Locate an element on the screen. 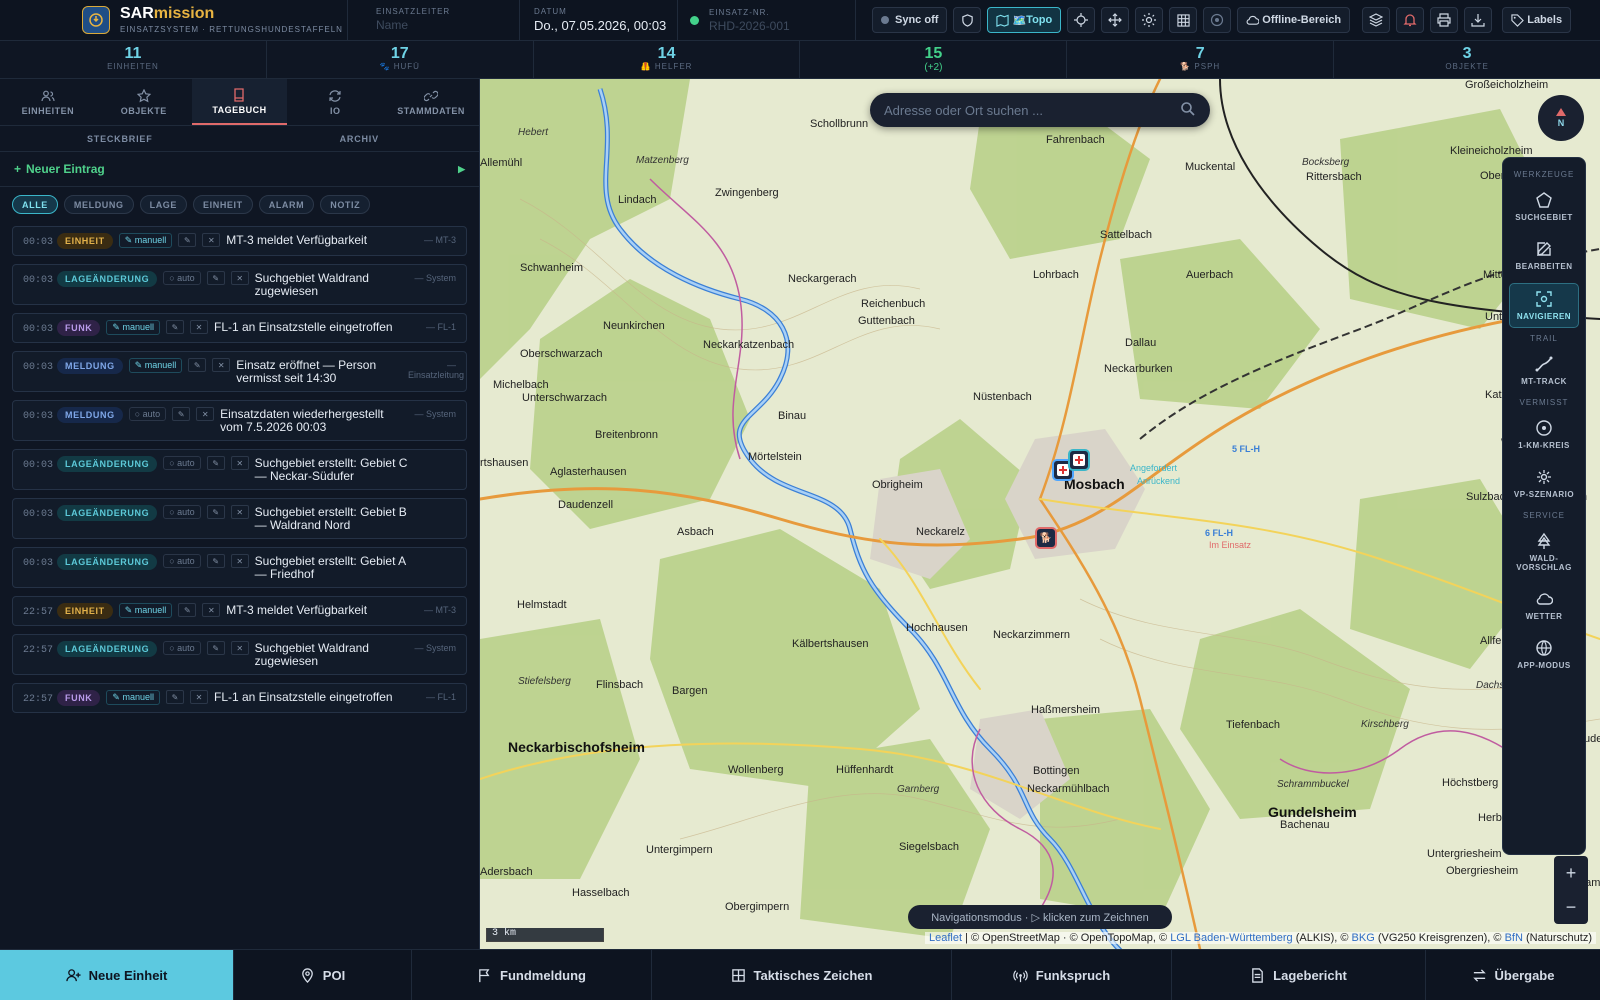 This screenshot has height=1000, width=1600. tab-io: IO is located at coordinates (335, 102).